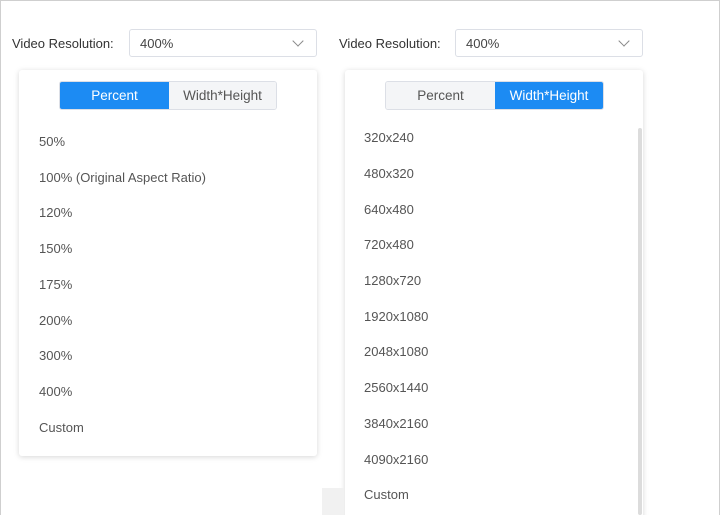 The height and width of the screenshot is (515, 720). I want to click on option-120: 120%, so click(55, 213).